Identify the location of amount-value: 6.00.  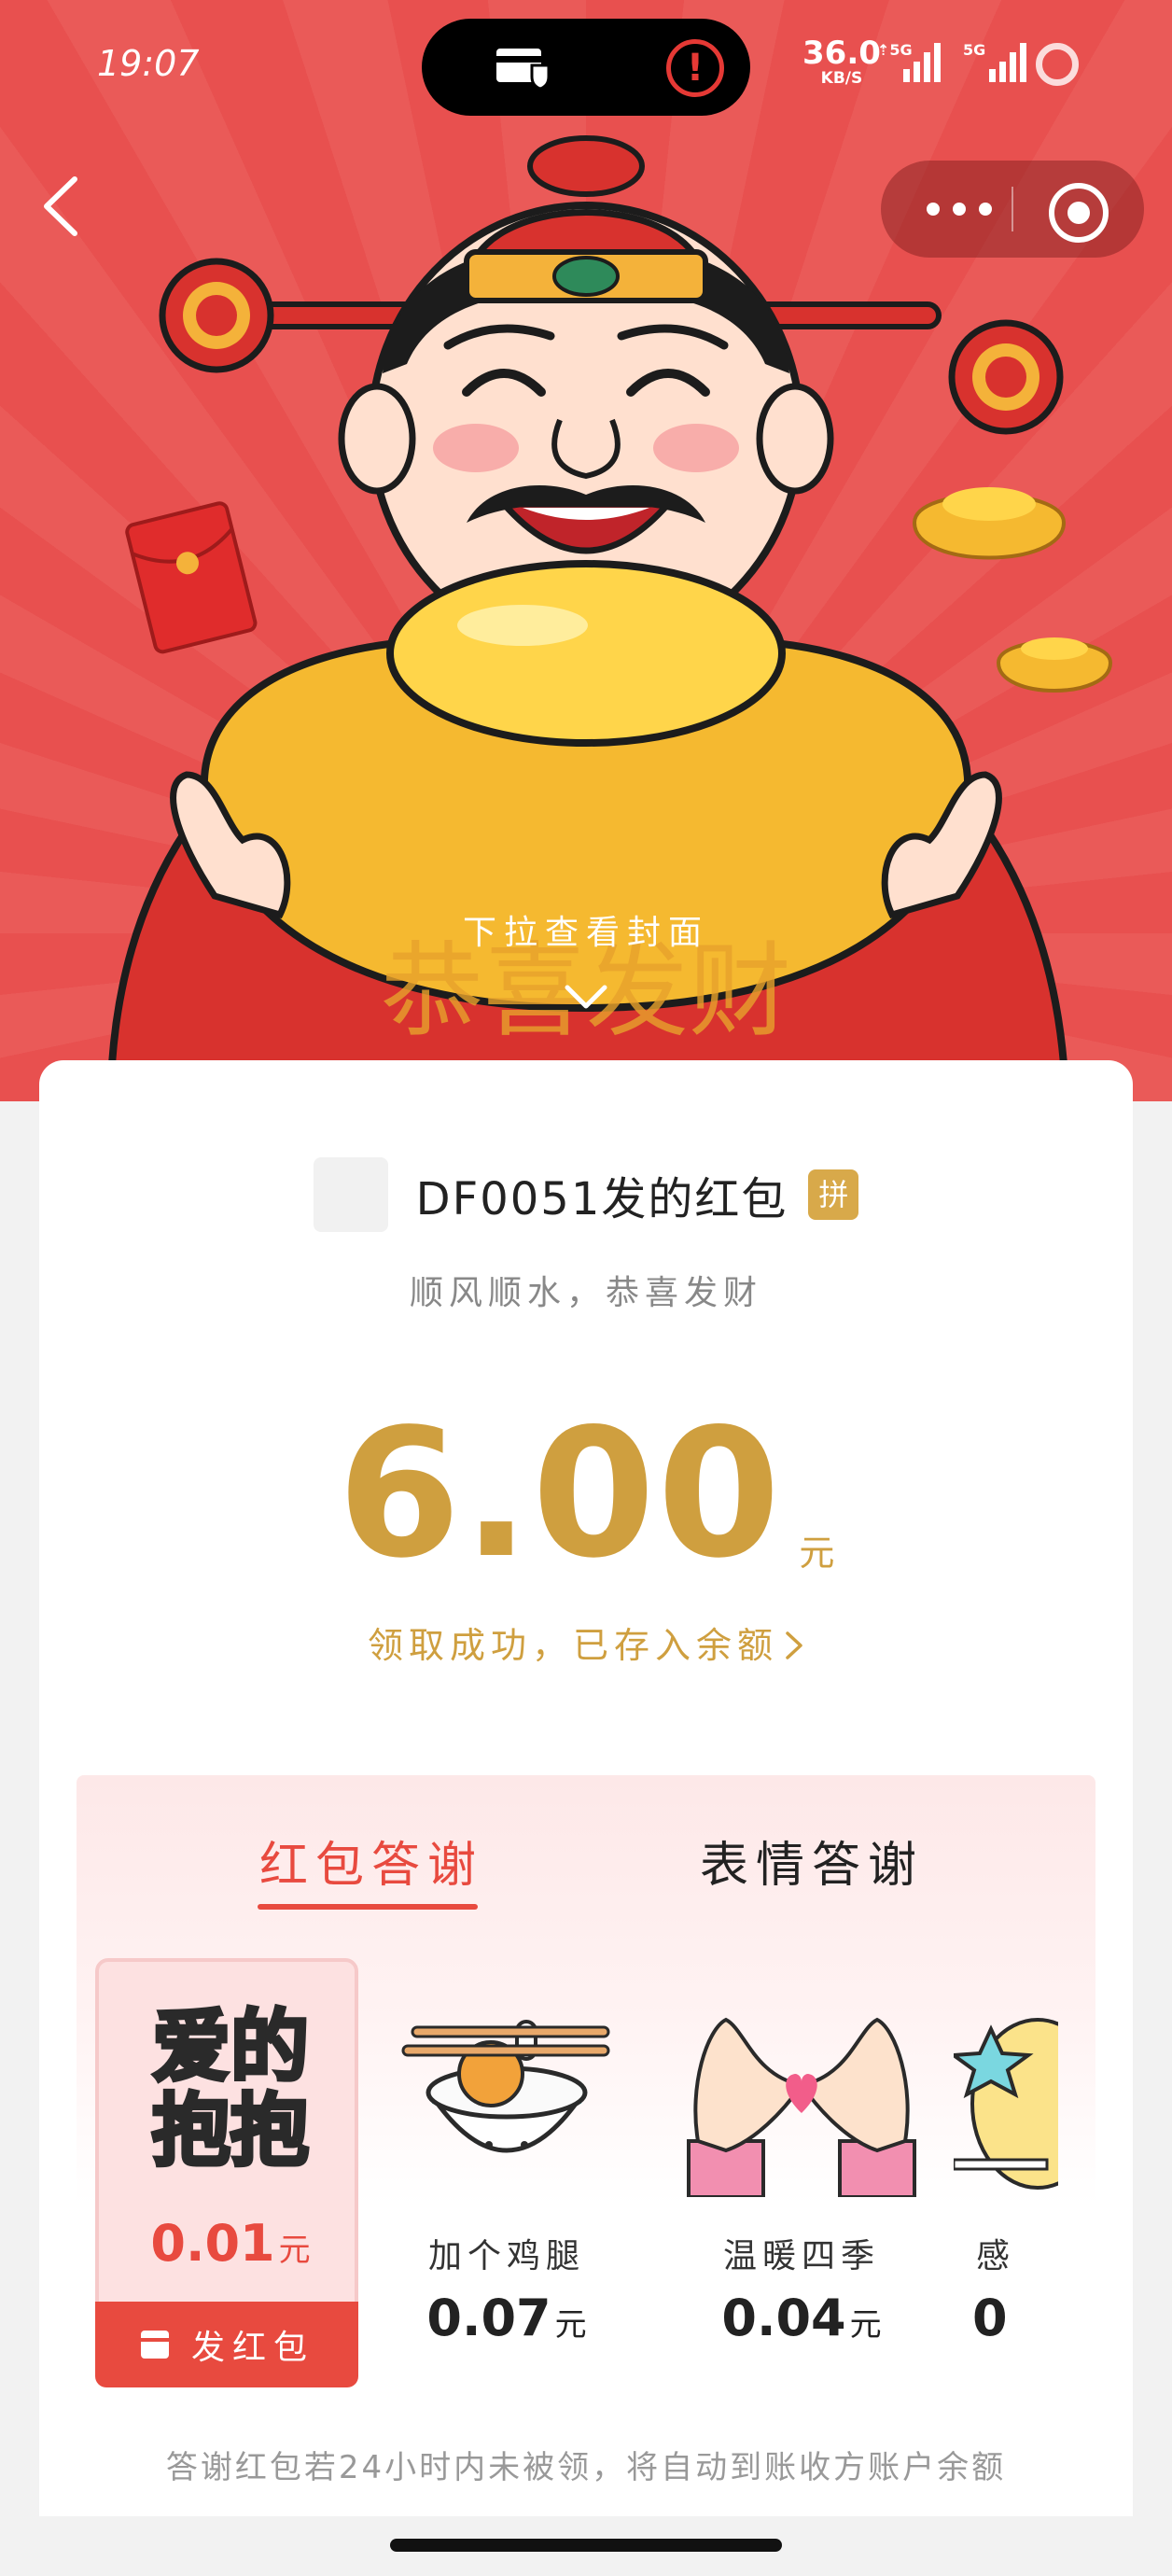
(560, 1494).